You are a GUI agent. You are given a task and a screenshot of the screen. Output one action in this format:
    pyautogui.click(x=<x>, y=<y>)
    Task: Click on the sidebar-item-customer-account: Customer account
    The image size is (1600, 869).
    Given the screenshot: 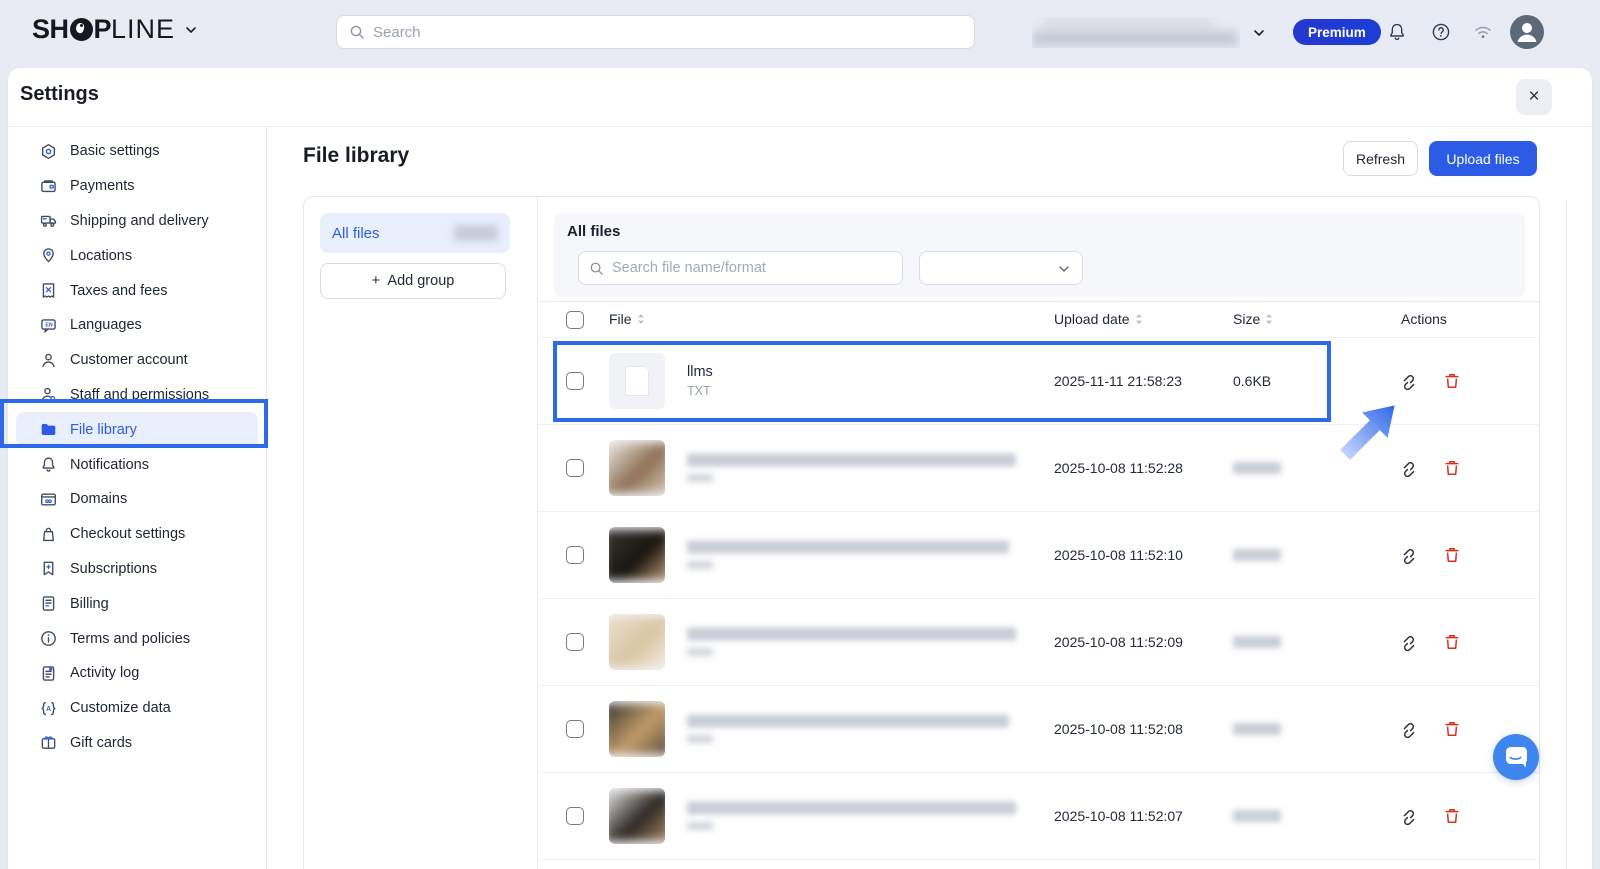 What is the action you would take?
    pyautogui.click(x=137, y=360)
    